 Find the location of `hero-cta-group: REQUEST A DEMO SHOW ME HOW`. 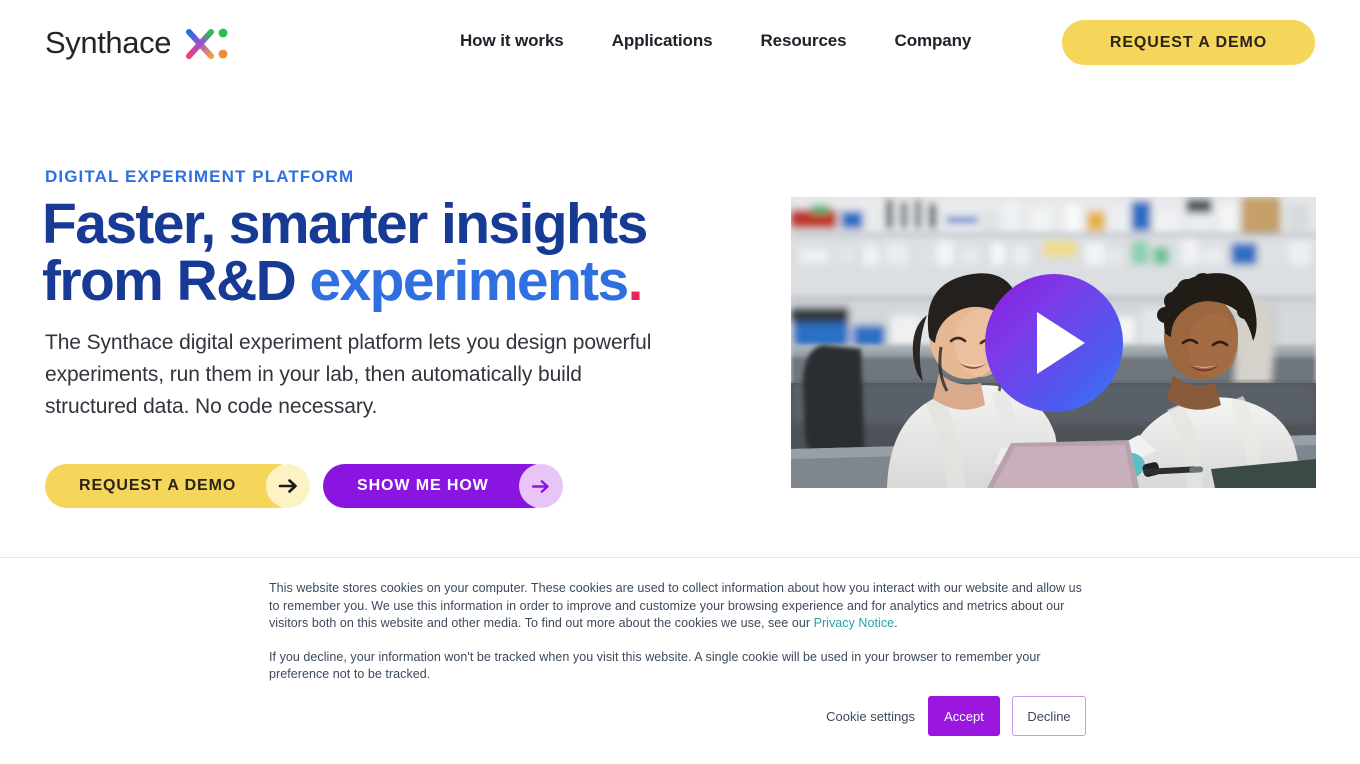

hero-cta-group: REQUEST A DEMO SHOW ME HOW is located at coordinates (304, 486).